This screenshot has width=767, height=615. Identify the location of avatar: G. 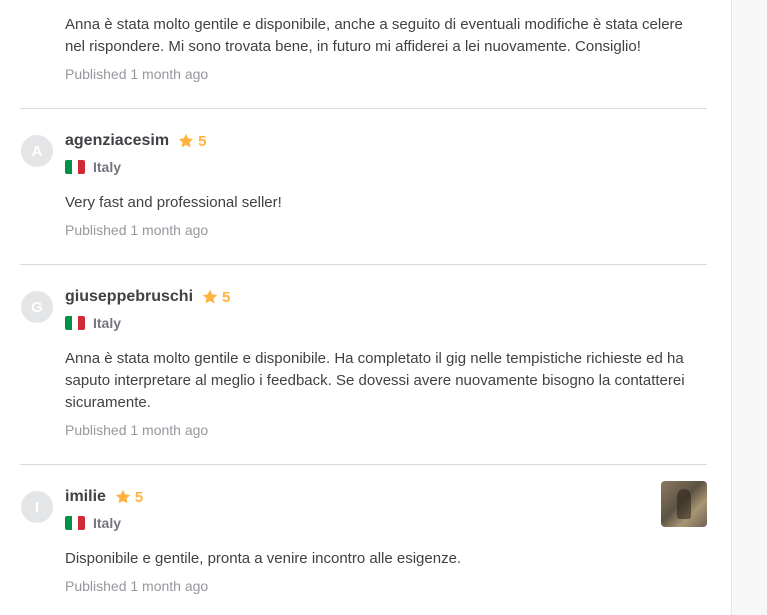
(37, 307).